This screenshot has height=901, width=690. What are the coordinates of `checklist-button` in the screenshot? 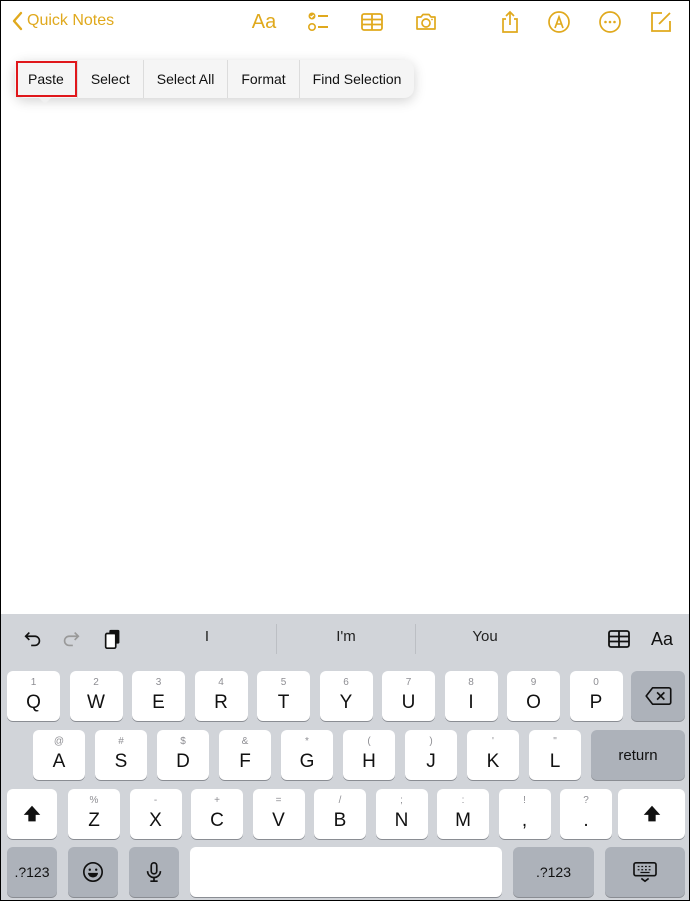 It's located at (318, 22).